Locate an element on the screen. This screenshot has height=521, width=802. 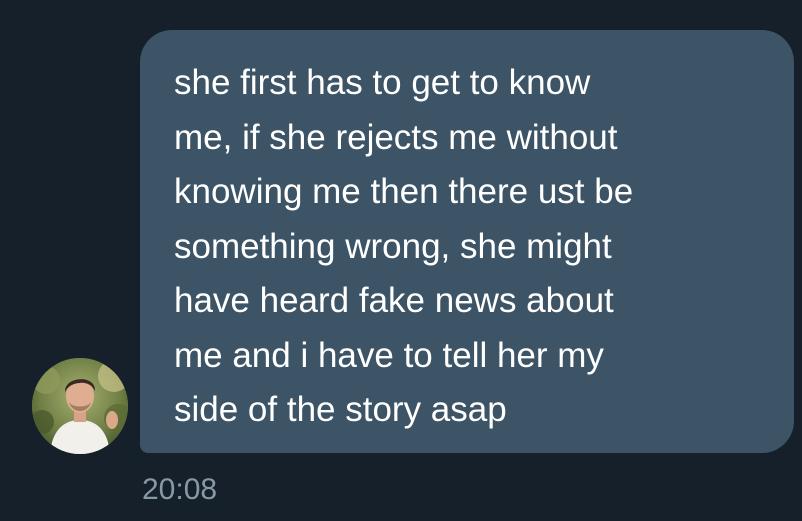
avatar is located at coordinates (80, 406).